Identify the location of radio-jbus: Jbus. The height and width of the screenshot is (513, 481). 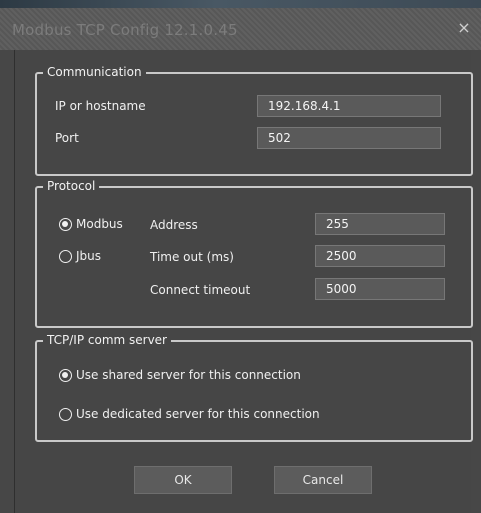
(80, 256).